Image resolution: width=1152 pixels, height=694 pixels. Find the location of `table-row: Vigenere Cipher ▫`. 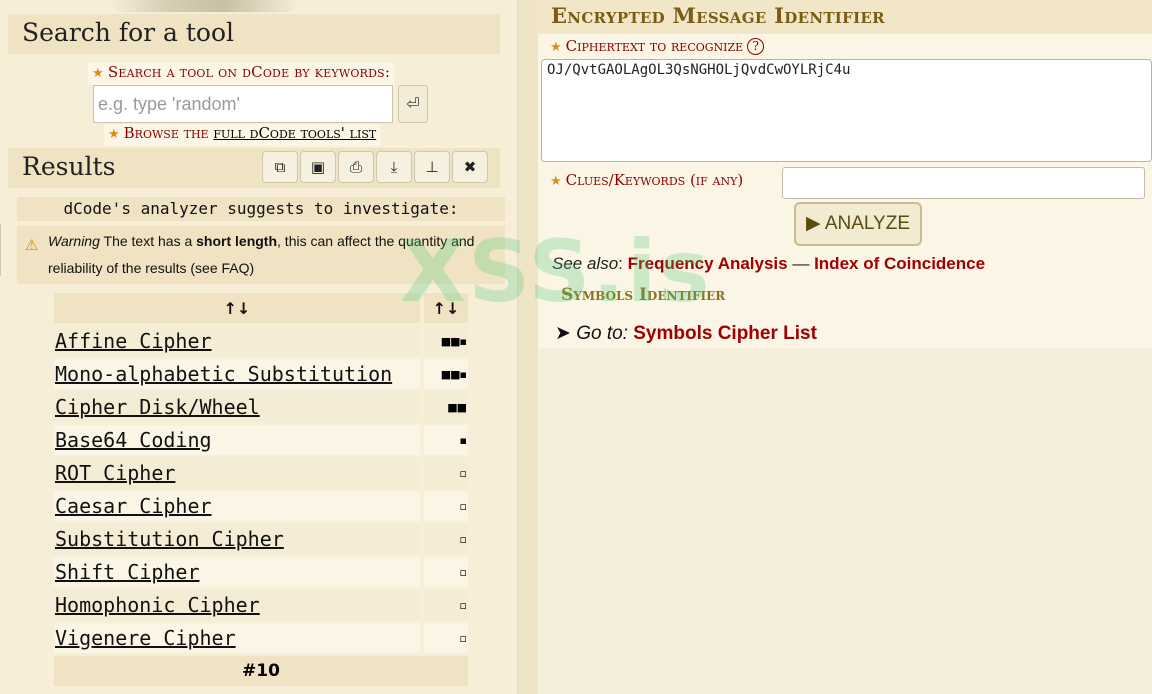

table-row: Vigenere Cipher ▫ is located at coordinates (261, 638).